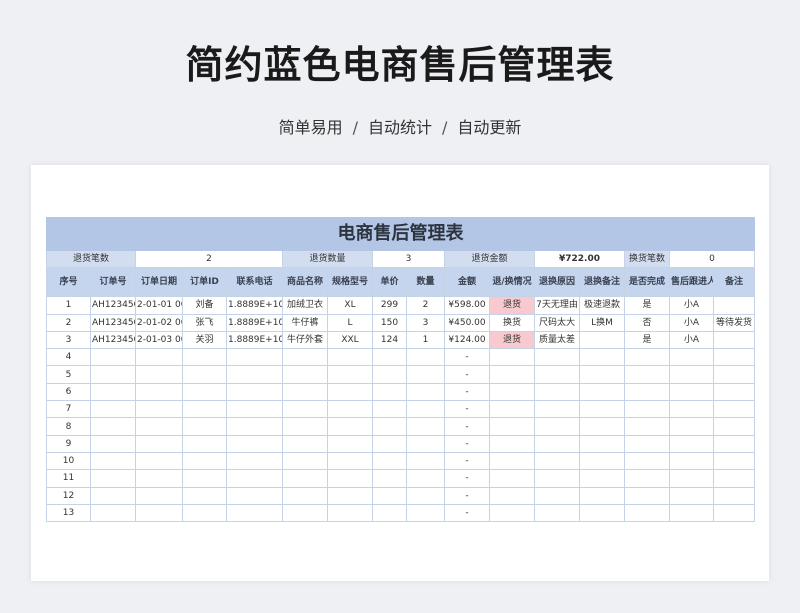 The height and width of the screenshot is (613, 800). I want to click on cell-col-done: 否, so click(647, 322).